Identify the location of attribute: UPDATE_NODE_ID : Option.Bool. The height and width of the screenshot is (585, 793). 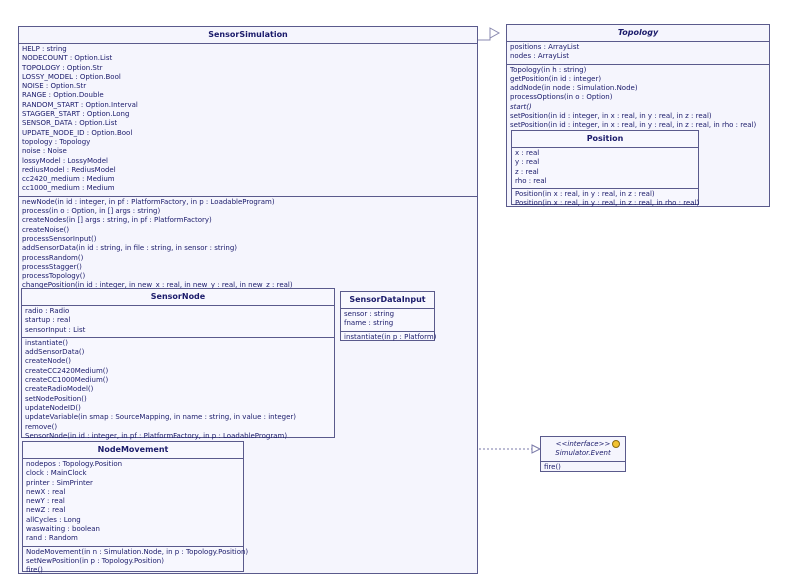
(77, 132).